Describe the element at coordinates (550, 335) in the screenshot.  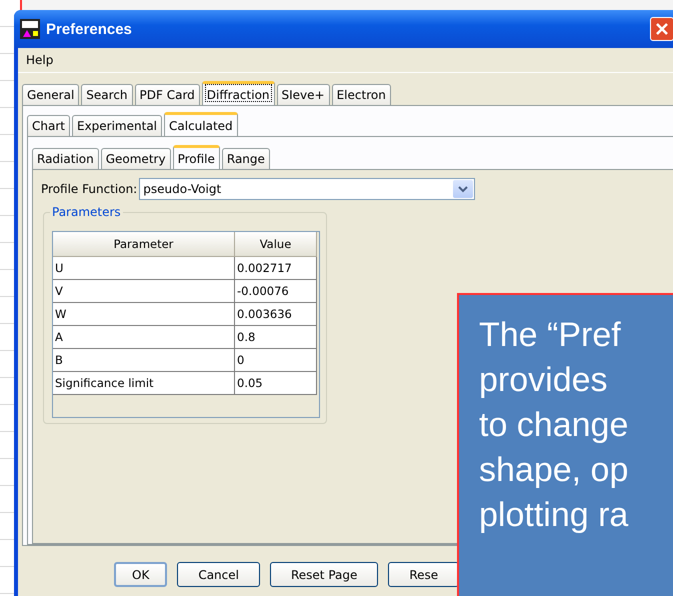
I see `callout-text: The “Pref` at that location.